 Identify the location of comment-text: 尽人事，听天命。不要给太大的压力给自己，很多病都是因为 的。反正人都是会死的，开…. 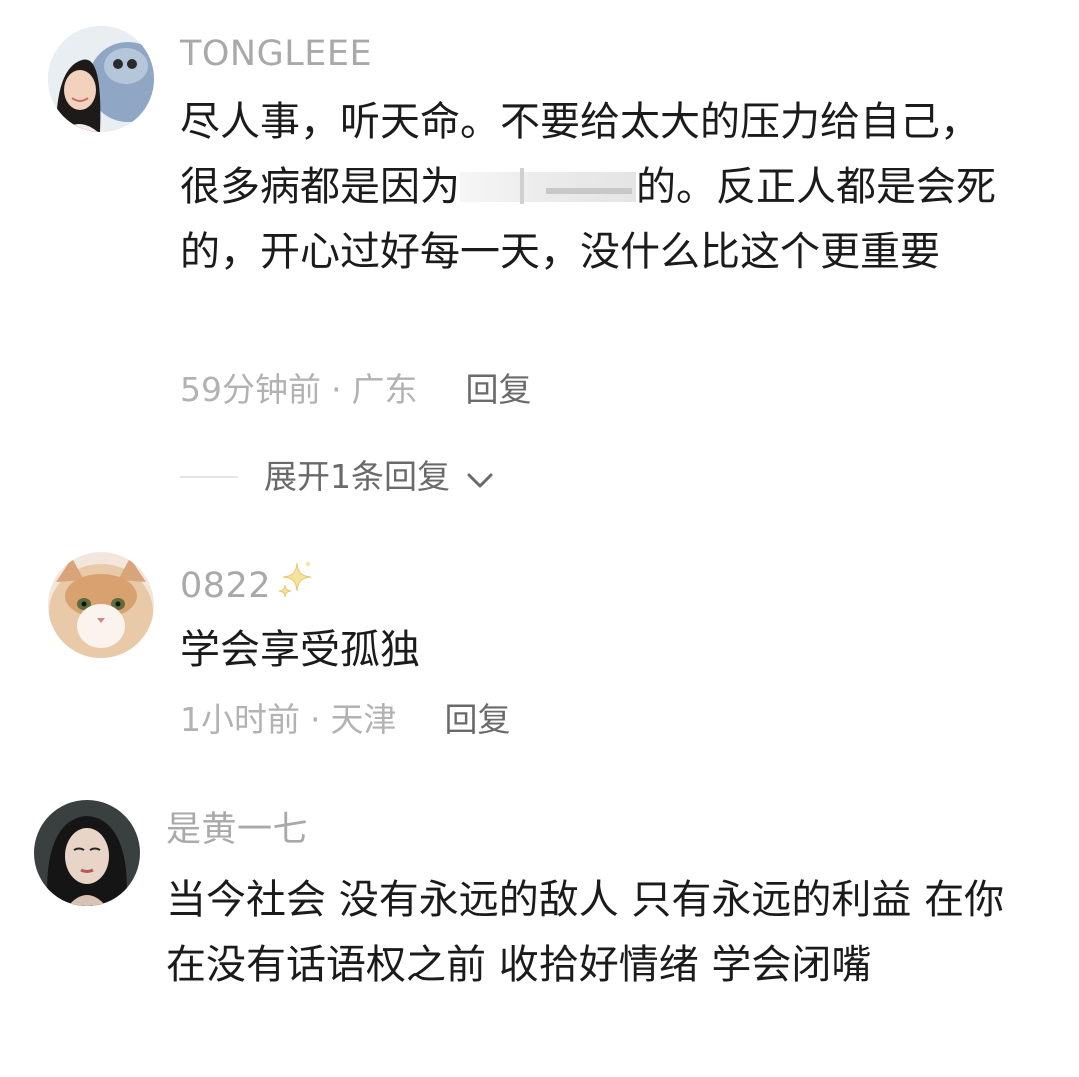
(590, 187).